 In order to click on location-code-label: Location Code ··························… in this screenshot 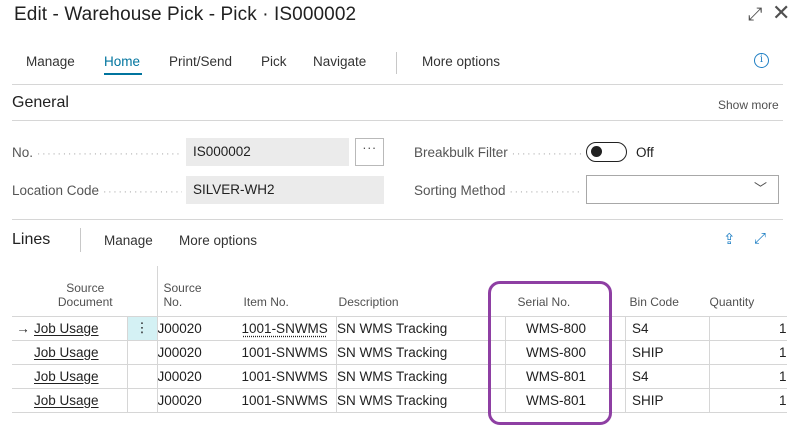, I will do `click(97, 190)`.